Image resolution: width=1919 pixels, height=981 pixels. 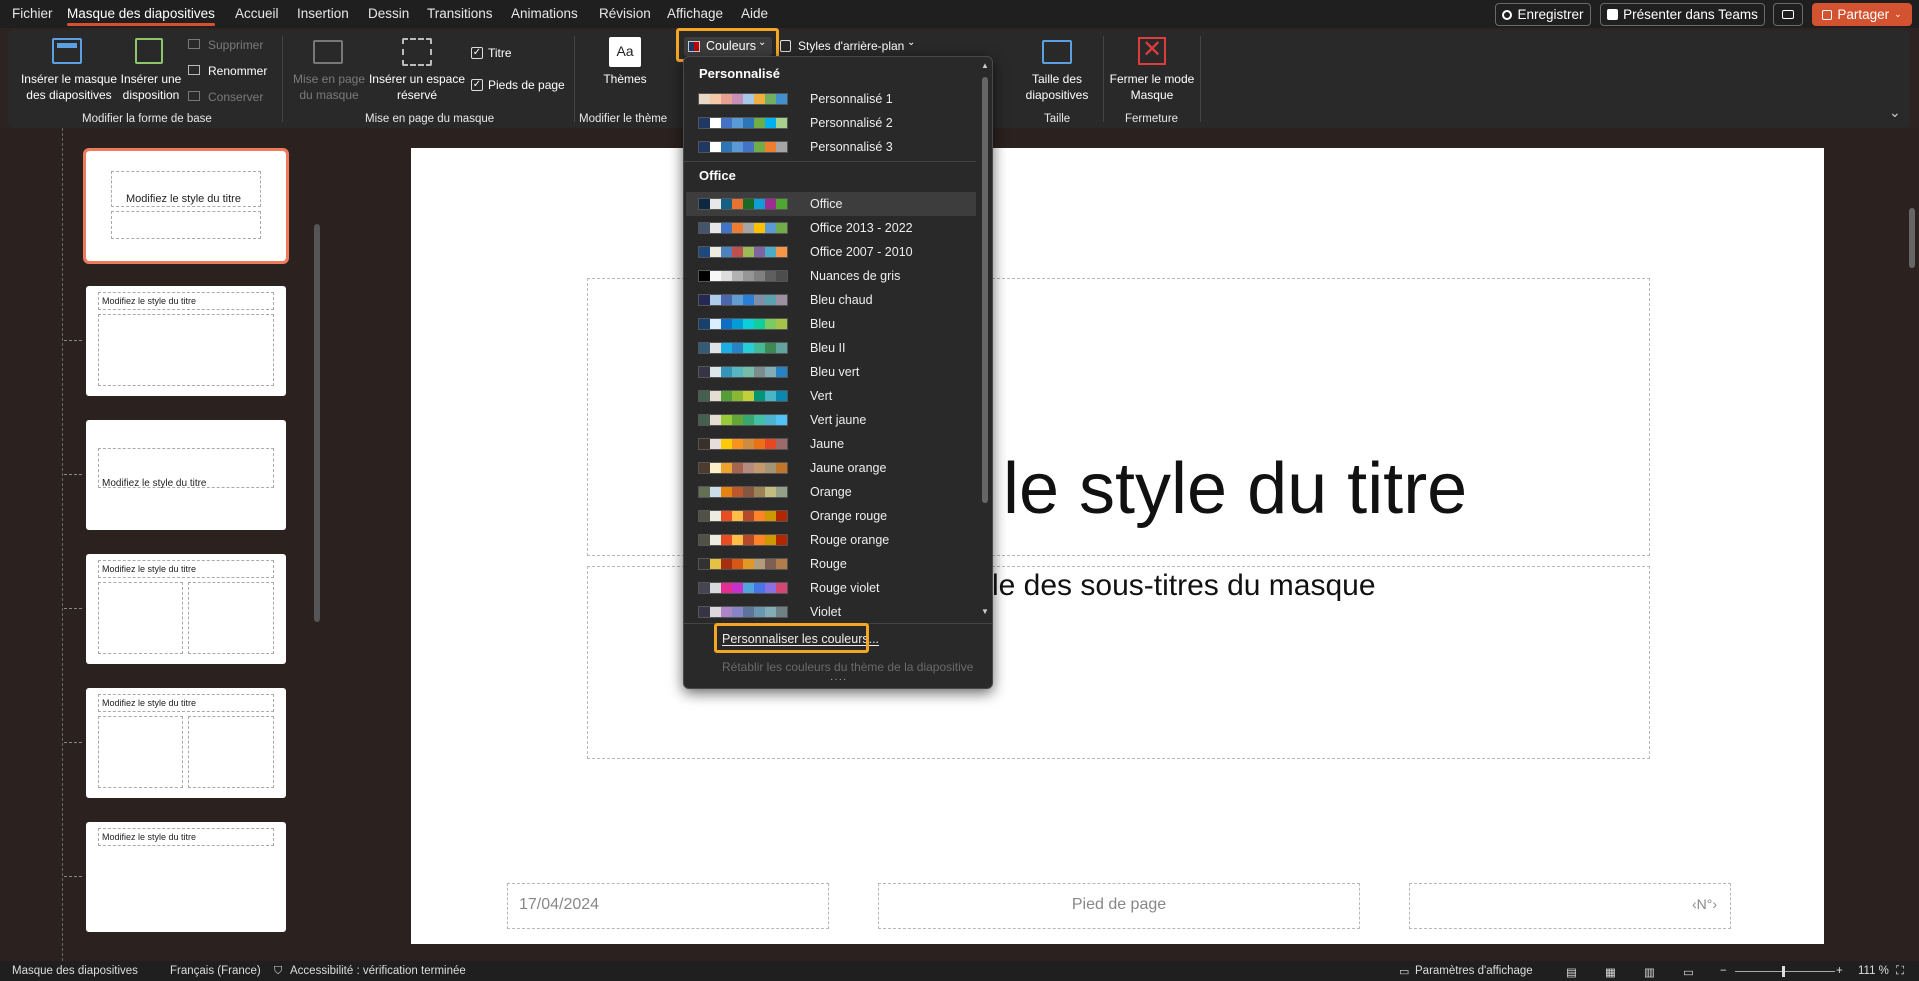 What do you see at coordinates (378, 971) in the screenshot?
I see `status-accessibility: Accessibilité : vérification terminée` at bounding box center [378, 971].